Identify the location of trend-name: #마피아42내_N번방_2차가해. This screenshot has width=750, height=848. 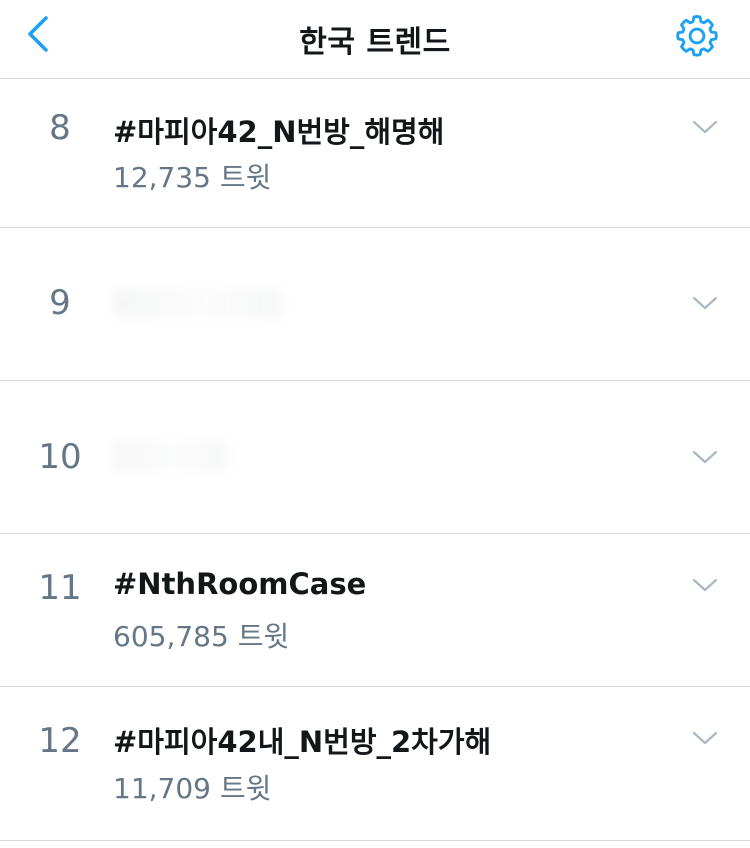
(302, 742).